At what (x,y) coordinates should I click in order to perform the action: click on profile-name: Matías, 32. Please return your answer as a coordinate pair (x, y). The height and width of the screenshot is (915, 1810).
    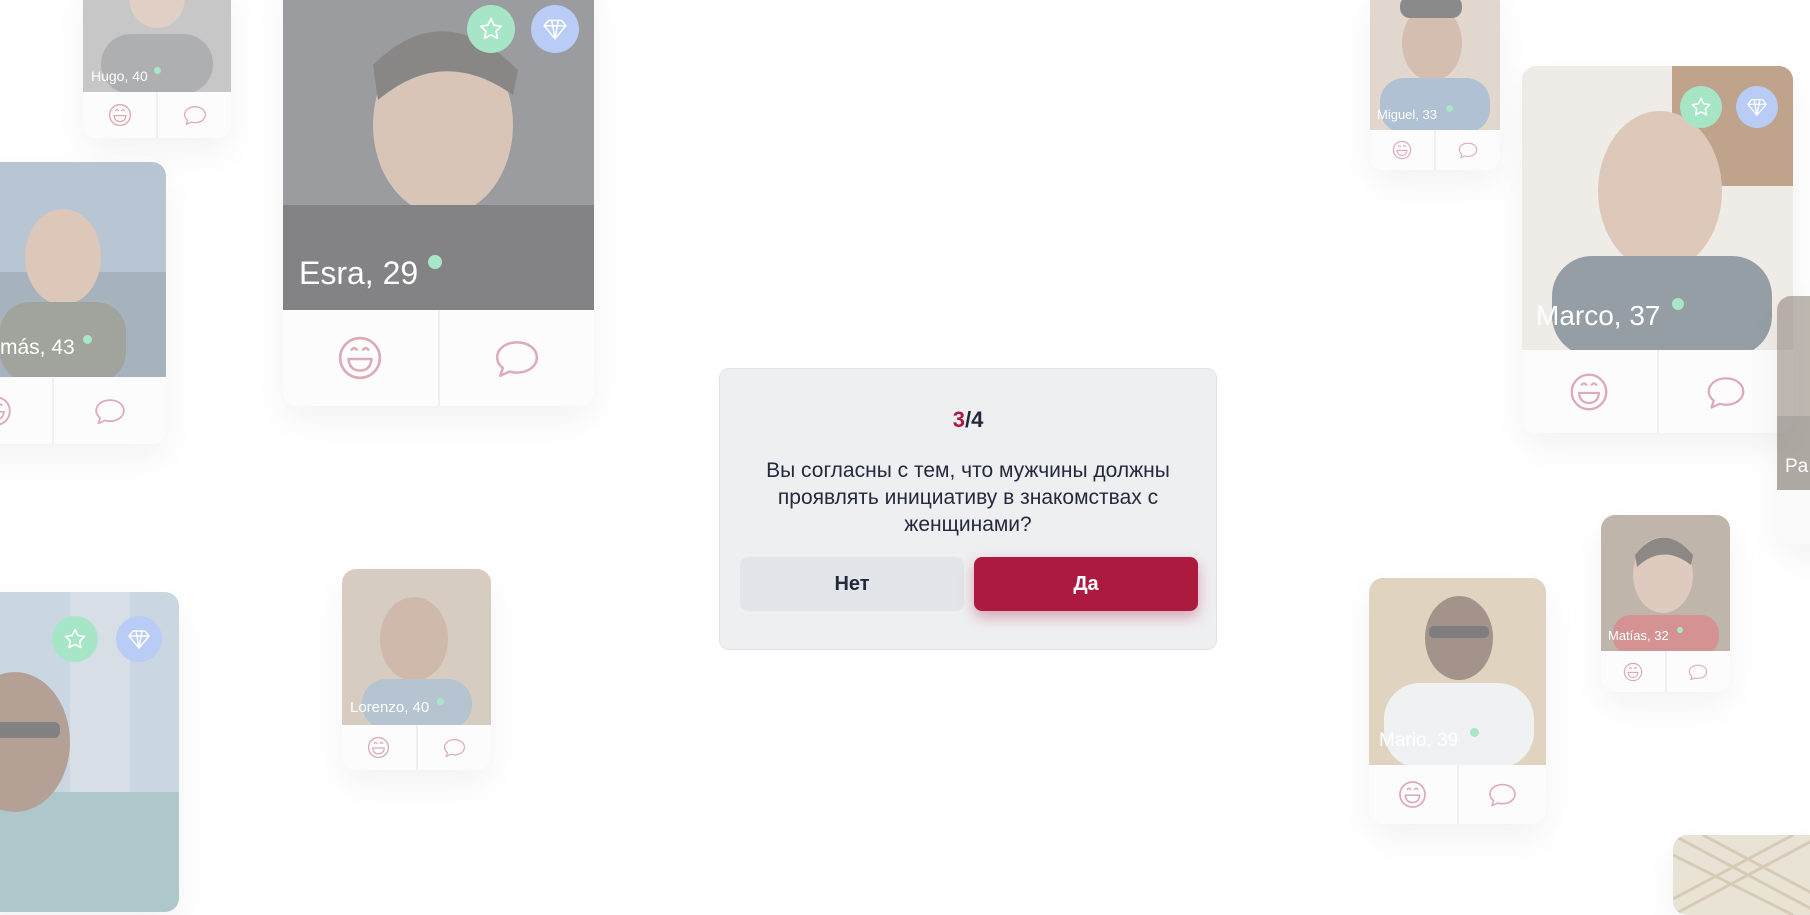
    Looking at the image, I should click on (1638, 635).